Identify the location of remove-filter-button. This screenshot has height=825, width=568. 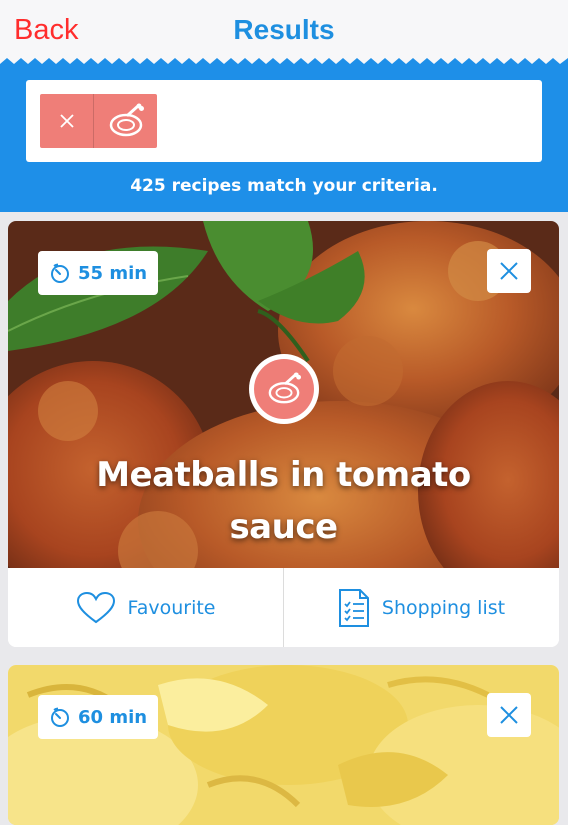
(67, 121).